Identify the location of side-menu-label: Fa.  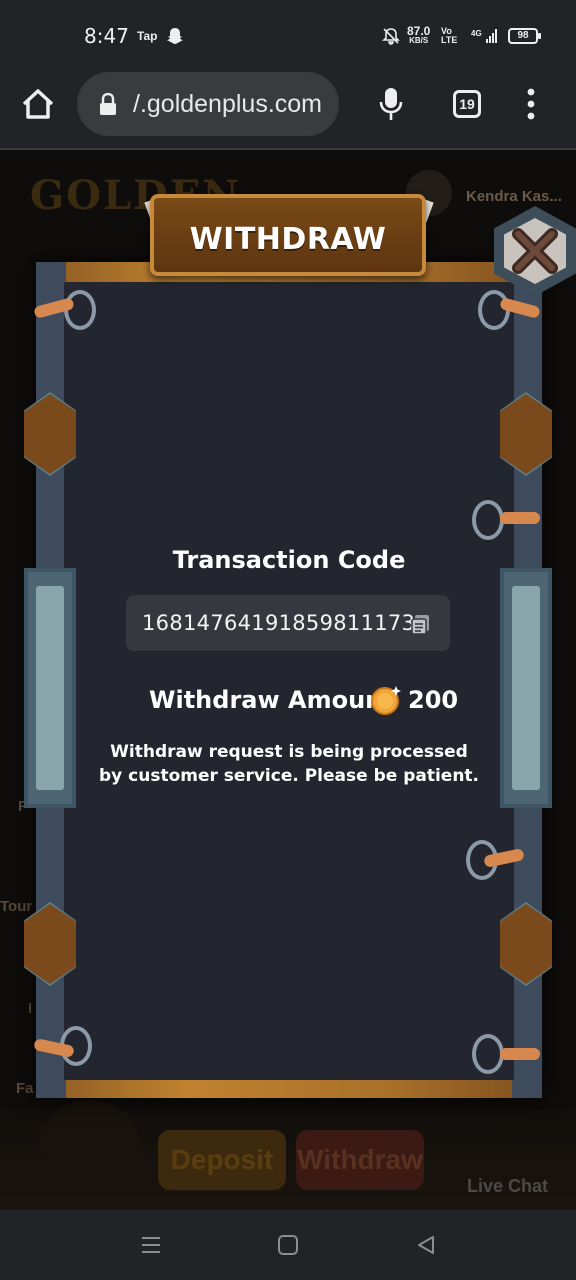
(25, 1088).